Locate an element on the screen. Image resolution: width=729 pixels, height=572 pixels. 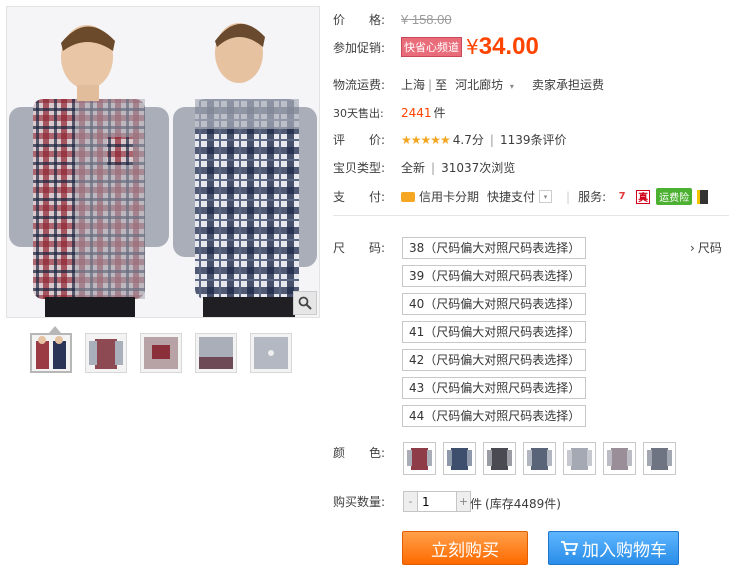
service-label: 服务: is located at coordinates (592, 197).